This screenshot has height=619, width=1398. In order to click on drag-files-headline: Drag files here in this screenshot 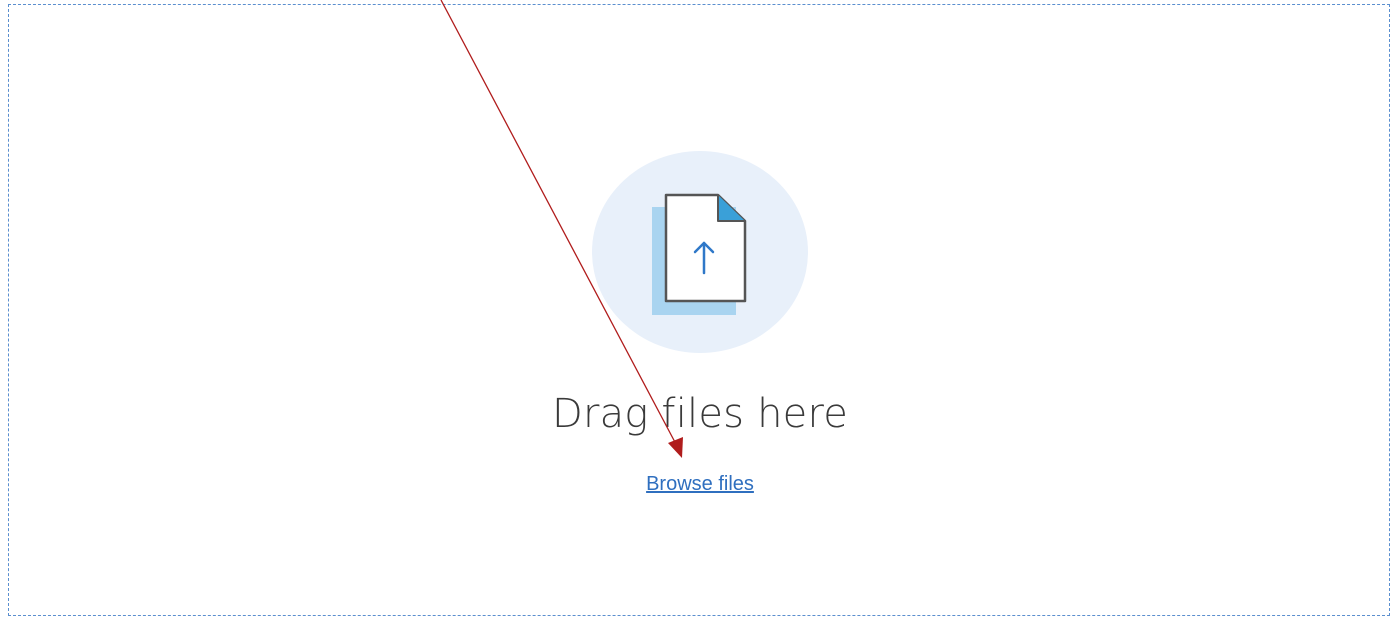, I will do `click(700, 414)`.